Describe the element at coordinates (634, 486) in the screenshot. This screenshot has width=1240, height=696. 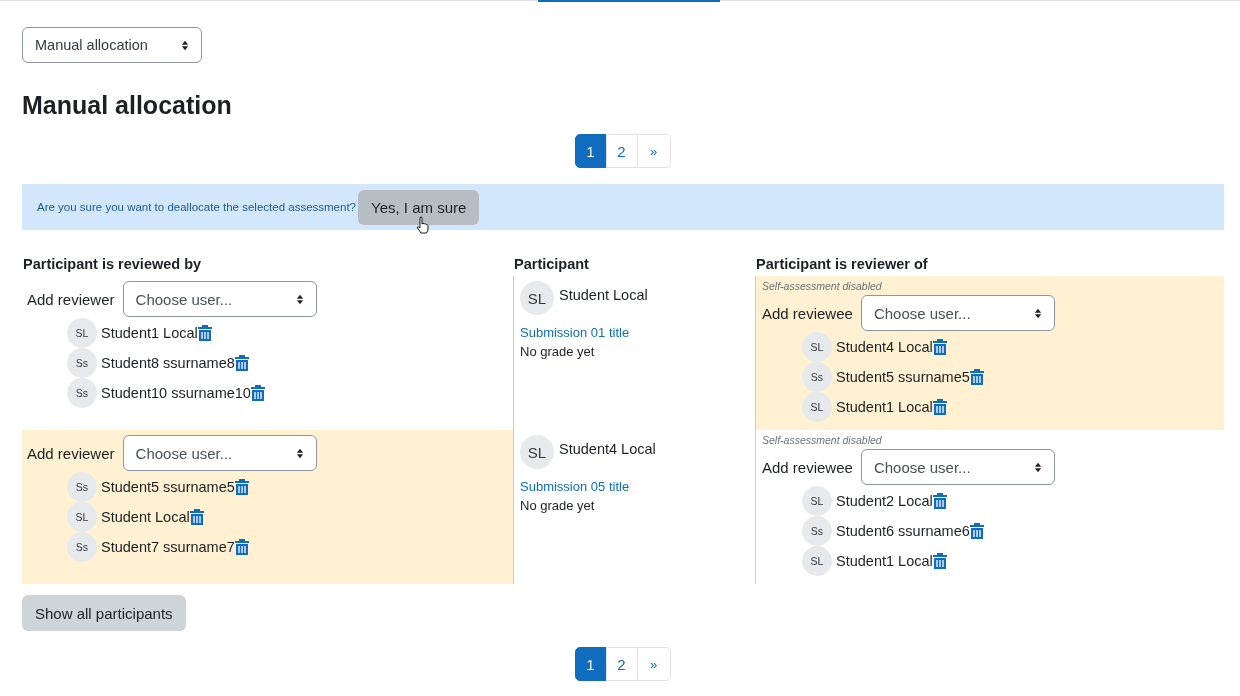
I see `submission-link: Submission 05 title` at that location.